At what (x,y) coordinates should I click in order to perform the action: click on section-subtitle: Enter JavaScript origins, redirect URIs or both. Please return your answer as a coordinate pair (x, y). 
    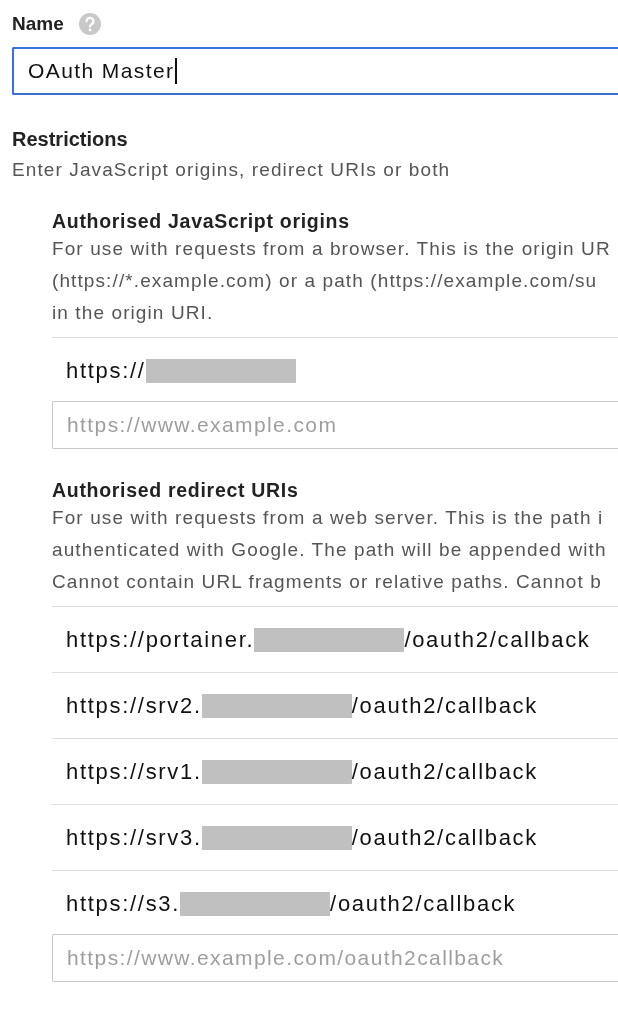
    Looking at the image, I should click on (232, 170).